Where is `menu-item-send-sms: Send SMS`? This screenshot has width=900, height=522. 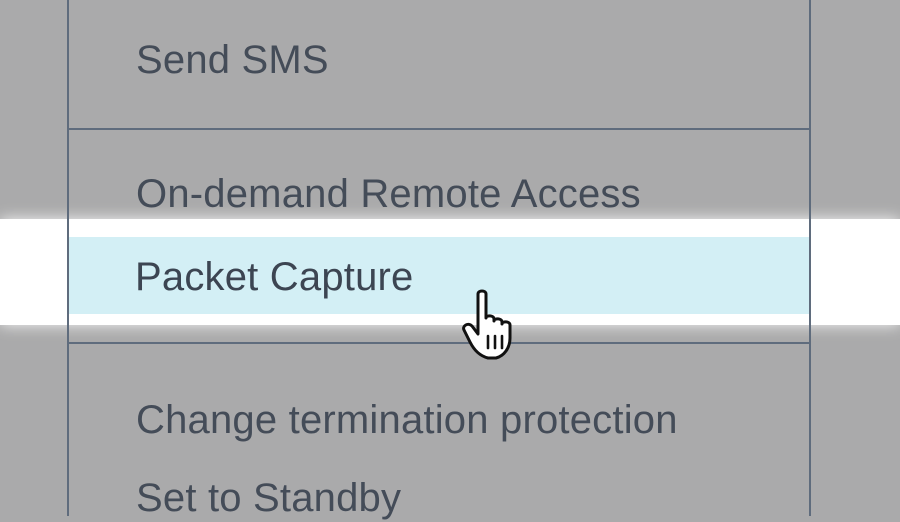 menu-item-send-sms: Send SMS is located at coordinates (232, 60).